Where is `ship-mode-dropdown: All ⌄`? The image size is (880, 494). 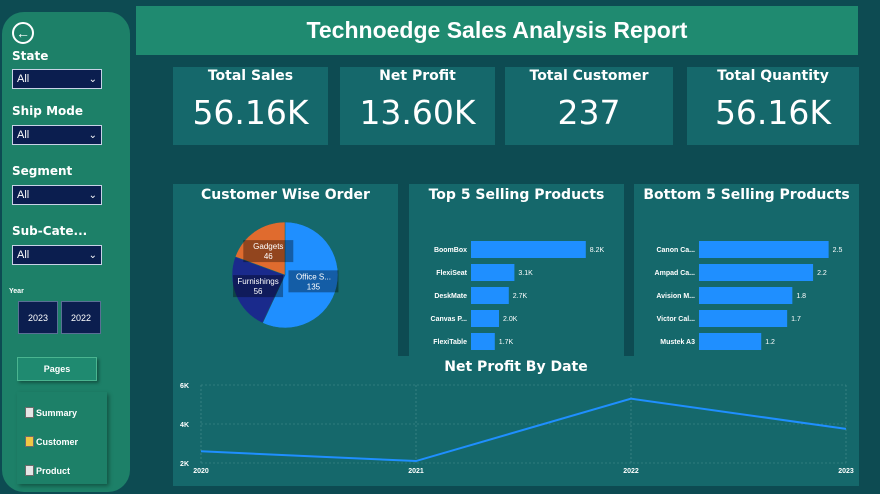 ship-mode-dropdown: All ⌄ is located at coordinates (57, 135).